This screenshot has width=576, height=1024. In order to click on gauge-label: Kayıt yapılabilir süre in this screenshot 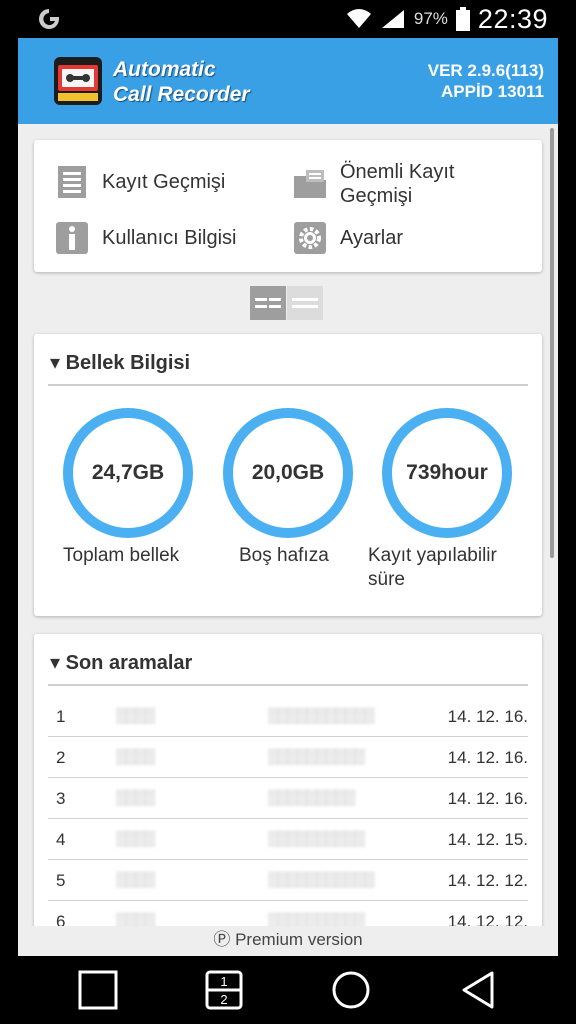, I will do `click(432, 568)`.